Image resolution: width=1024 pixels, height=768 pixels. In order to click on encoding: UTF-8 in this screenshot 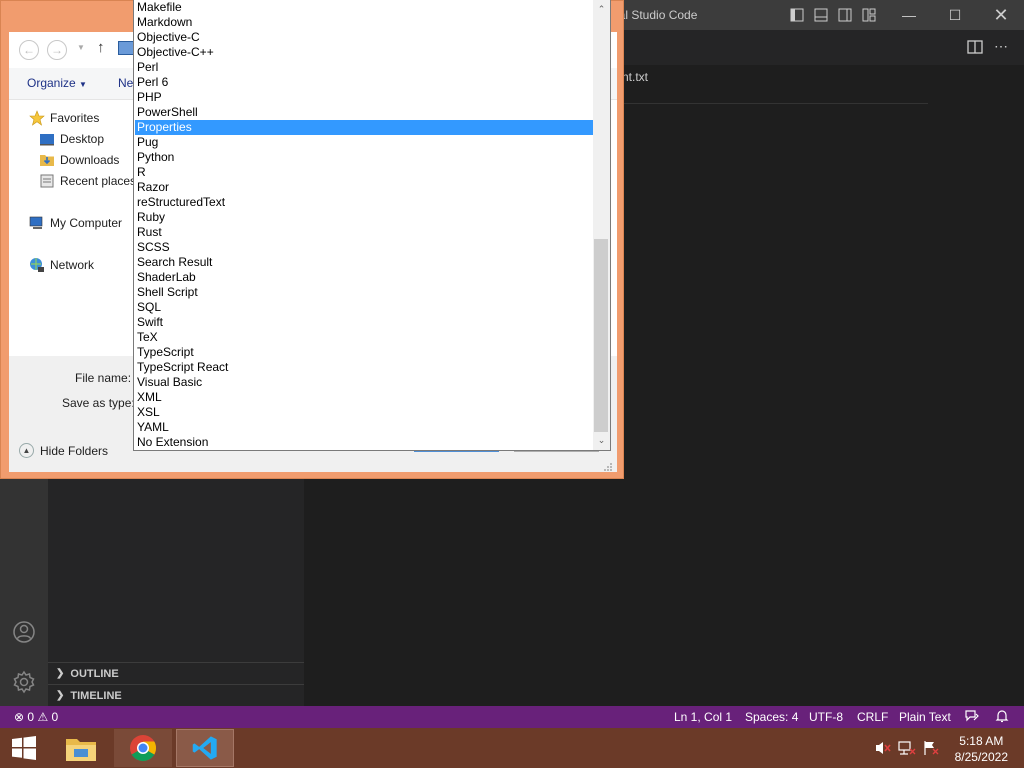, I will do `click(826, 717)`.